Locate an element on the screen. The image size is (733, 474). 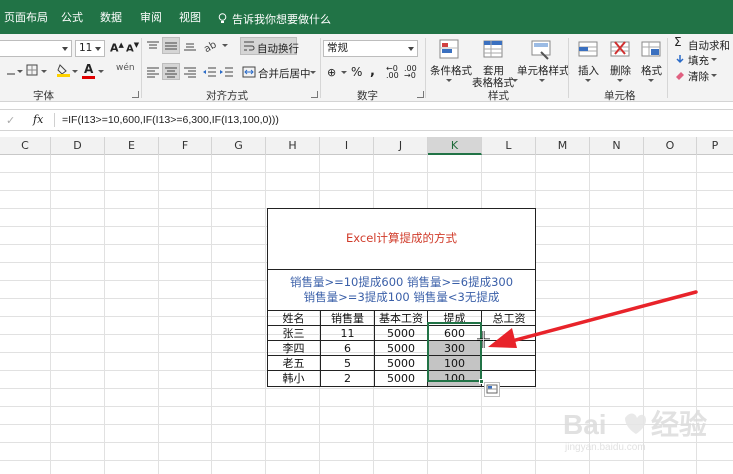
tab-formulas: 公式 is located at coordinates (72, 18).